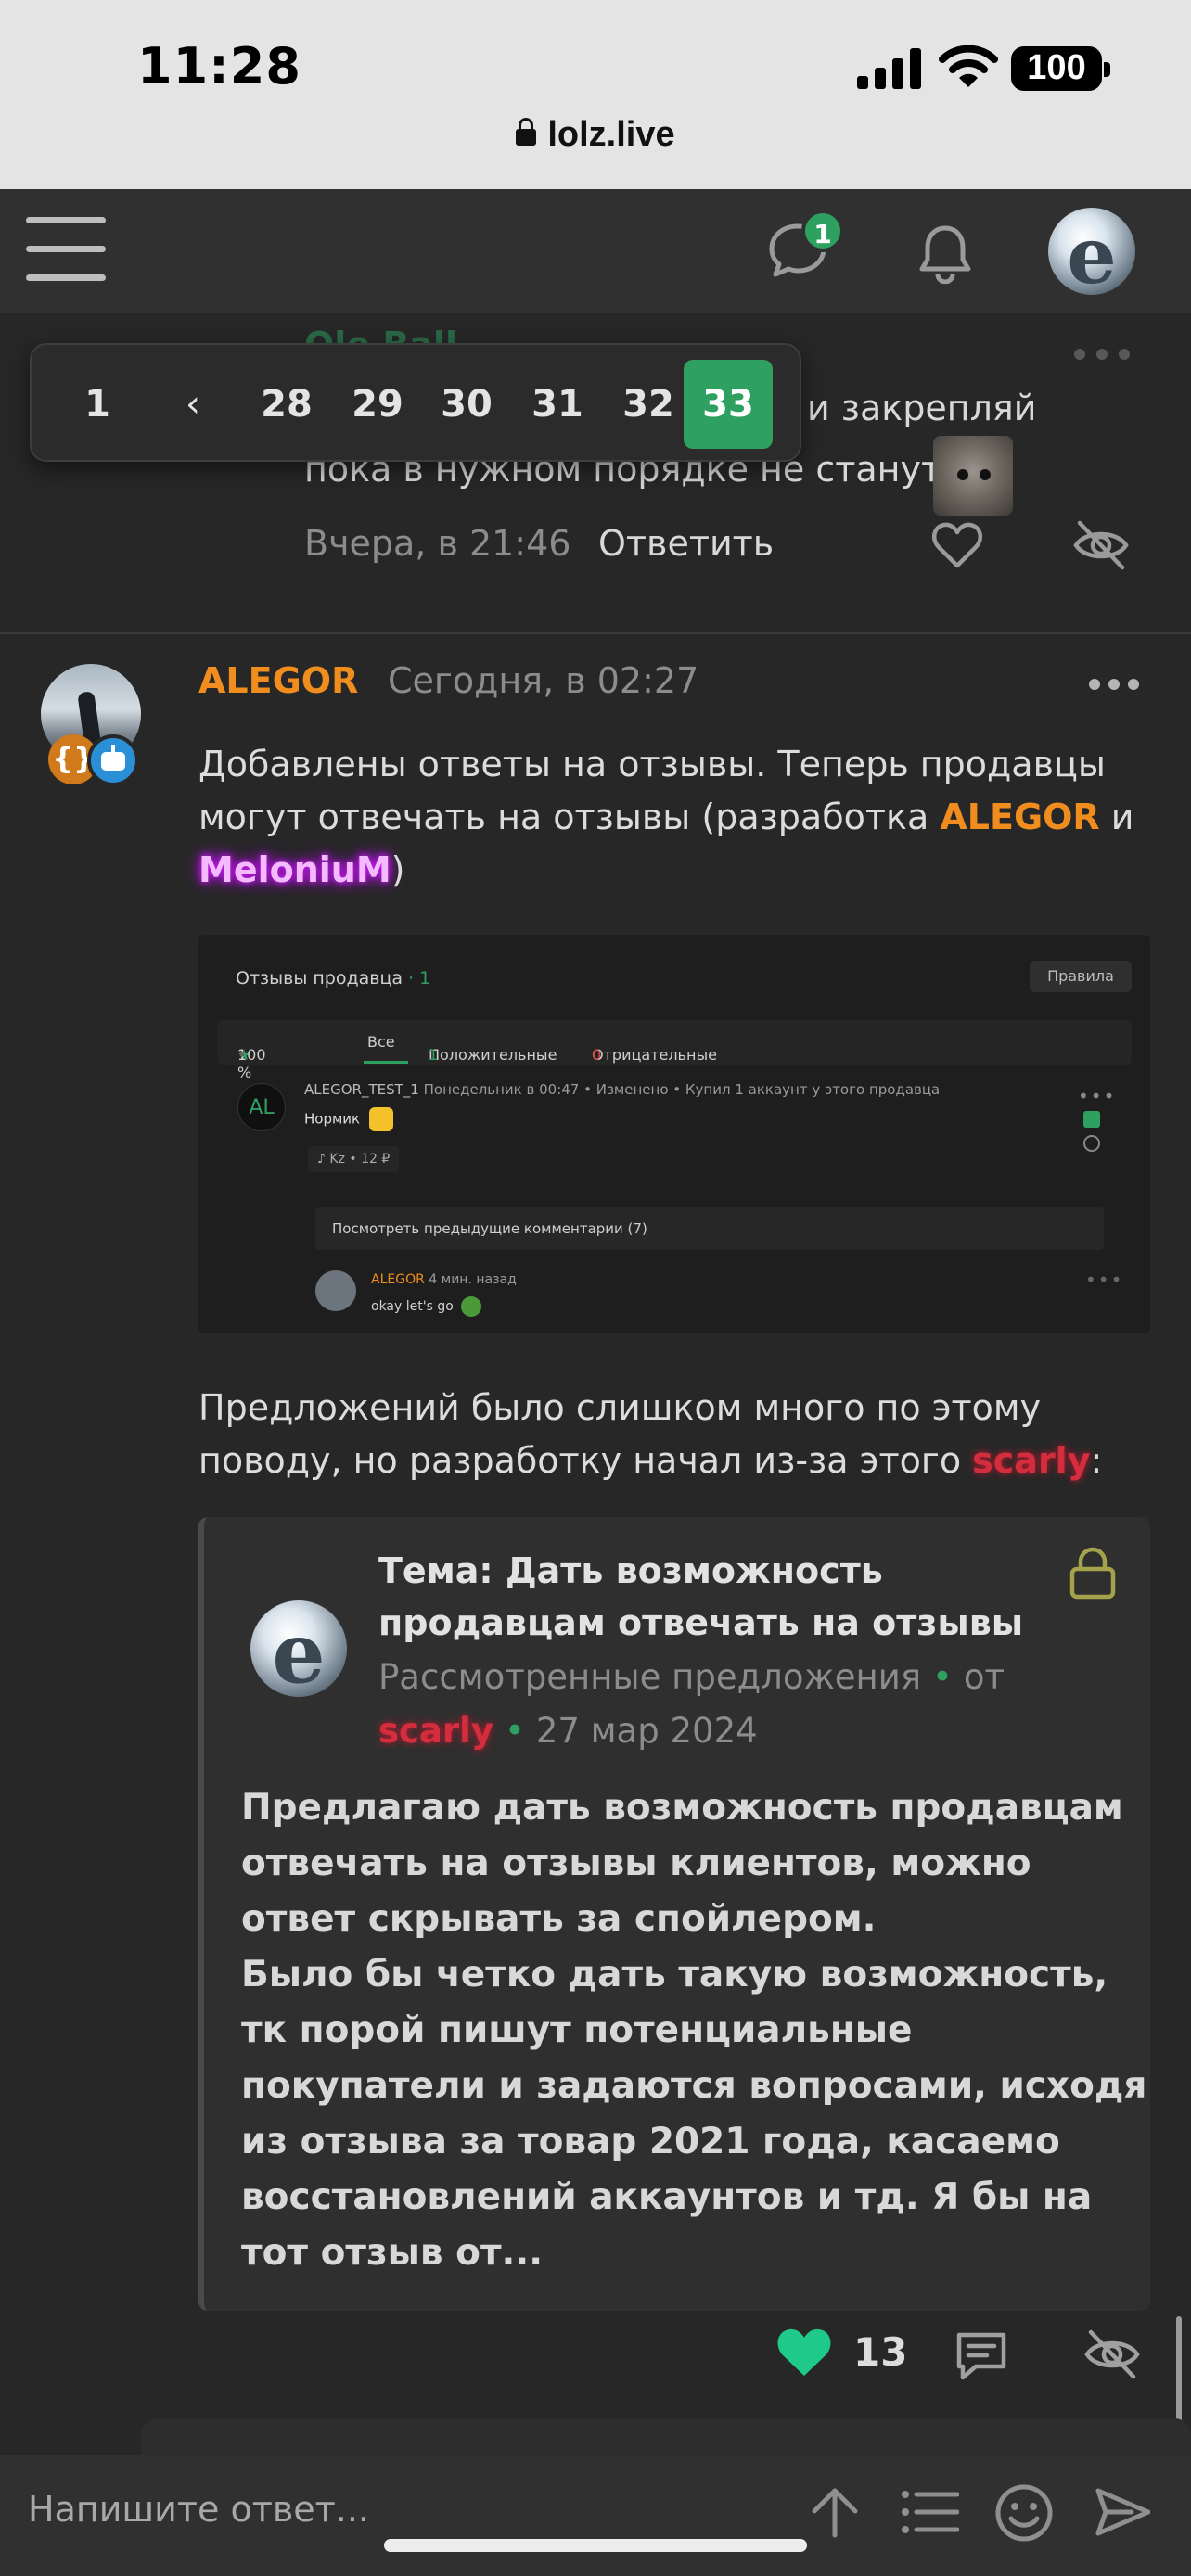 Image resolution: width=1191 pixels, height=2576 pixels. Describe the element at coordinates (97, 405) in the screenshot. I see `page-first: 1` at that location.